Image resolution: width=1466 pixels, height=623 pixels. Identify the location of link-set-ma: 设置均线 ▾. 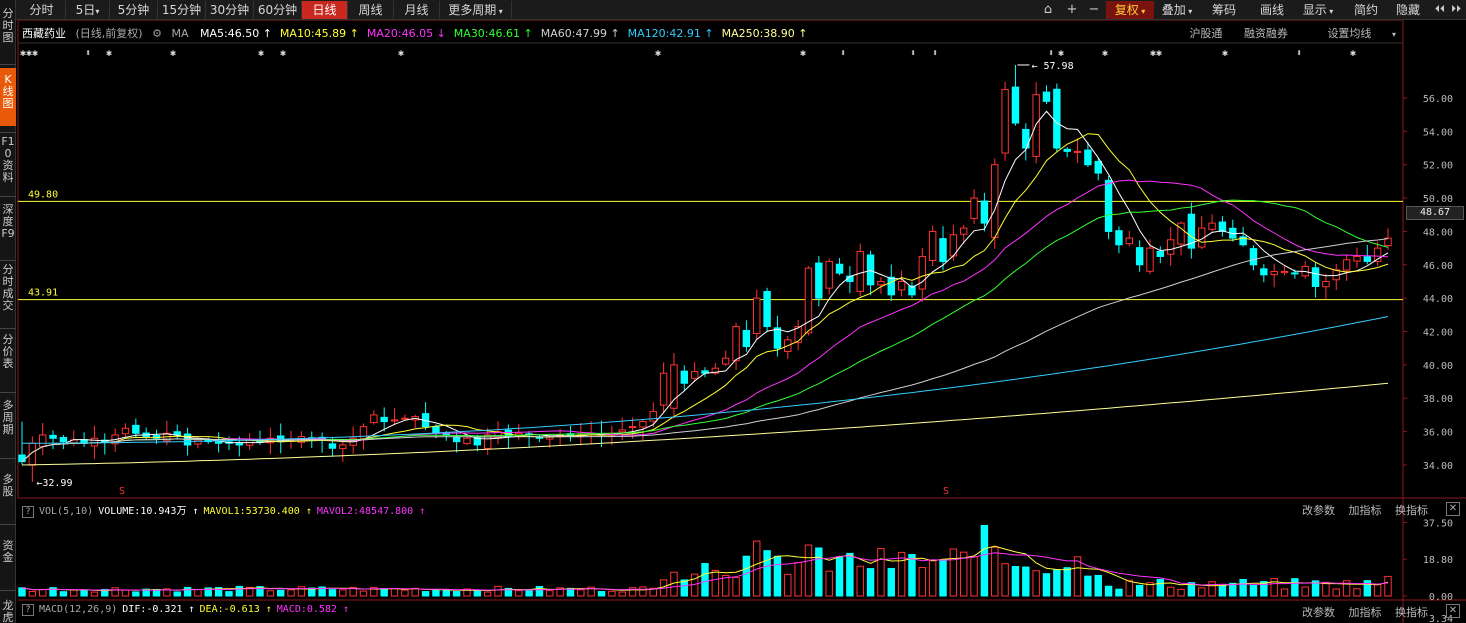
(1352, 33).